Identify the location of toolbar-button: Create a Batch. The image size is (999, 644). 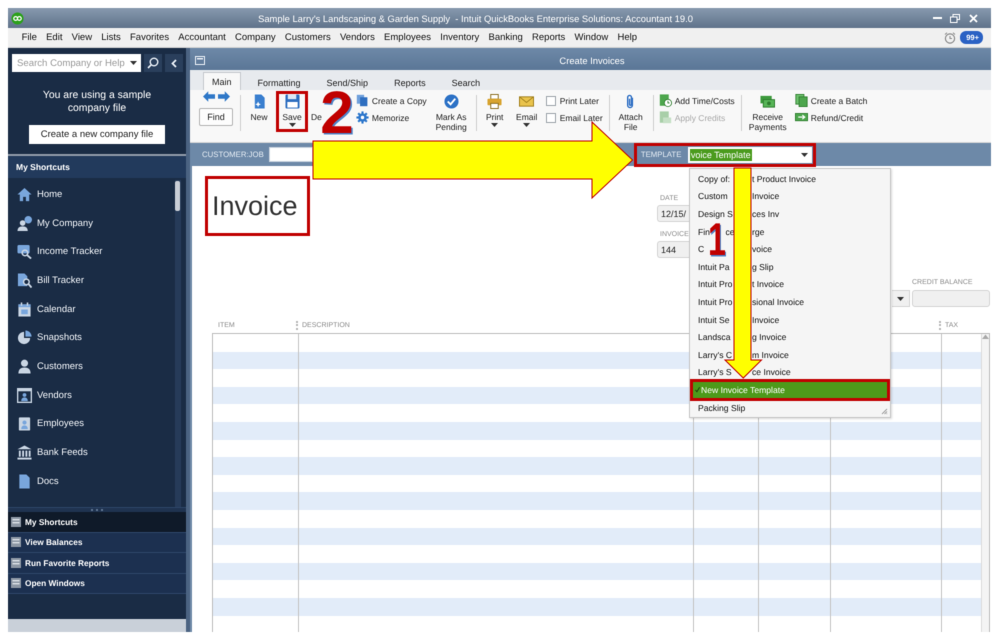
(831, 100).